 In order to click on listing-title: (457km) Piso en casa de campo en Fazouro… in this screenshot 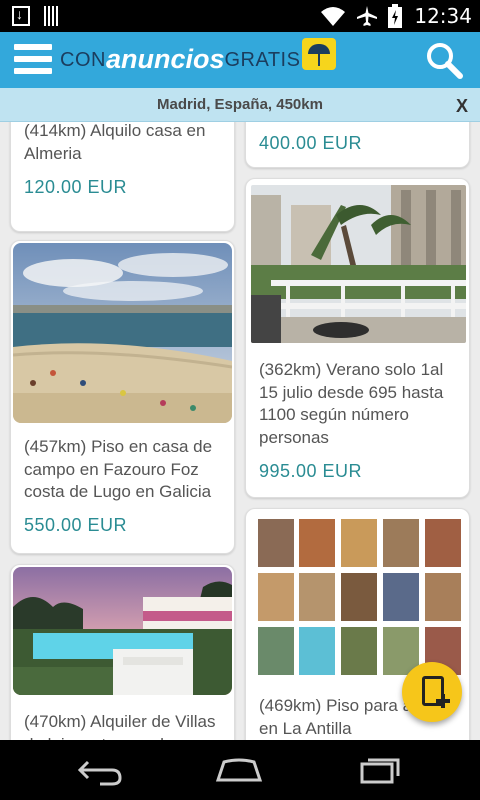, I will do `click(118, 469)`.